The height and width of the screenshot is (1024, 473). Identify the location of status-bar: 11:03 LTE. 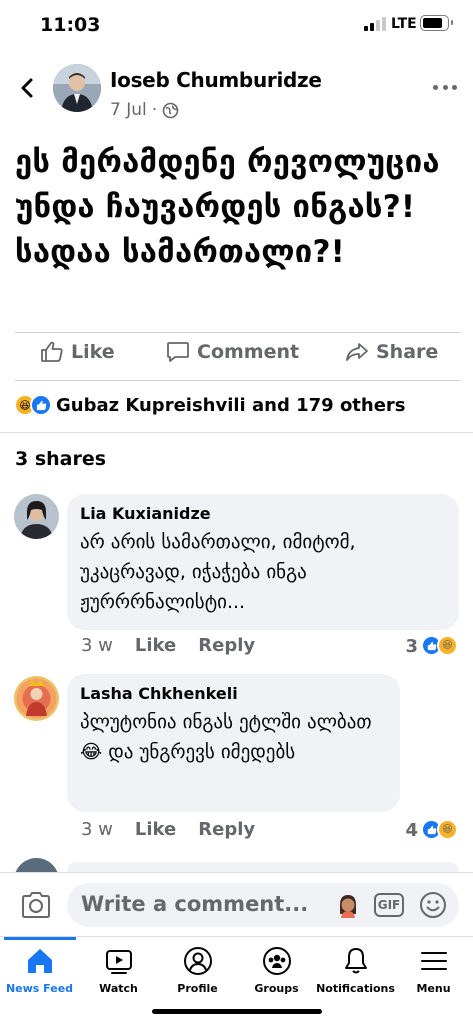
(236, 25).